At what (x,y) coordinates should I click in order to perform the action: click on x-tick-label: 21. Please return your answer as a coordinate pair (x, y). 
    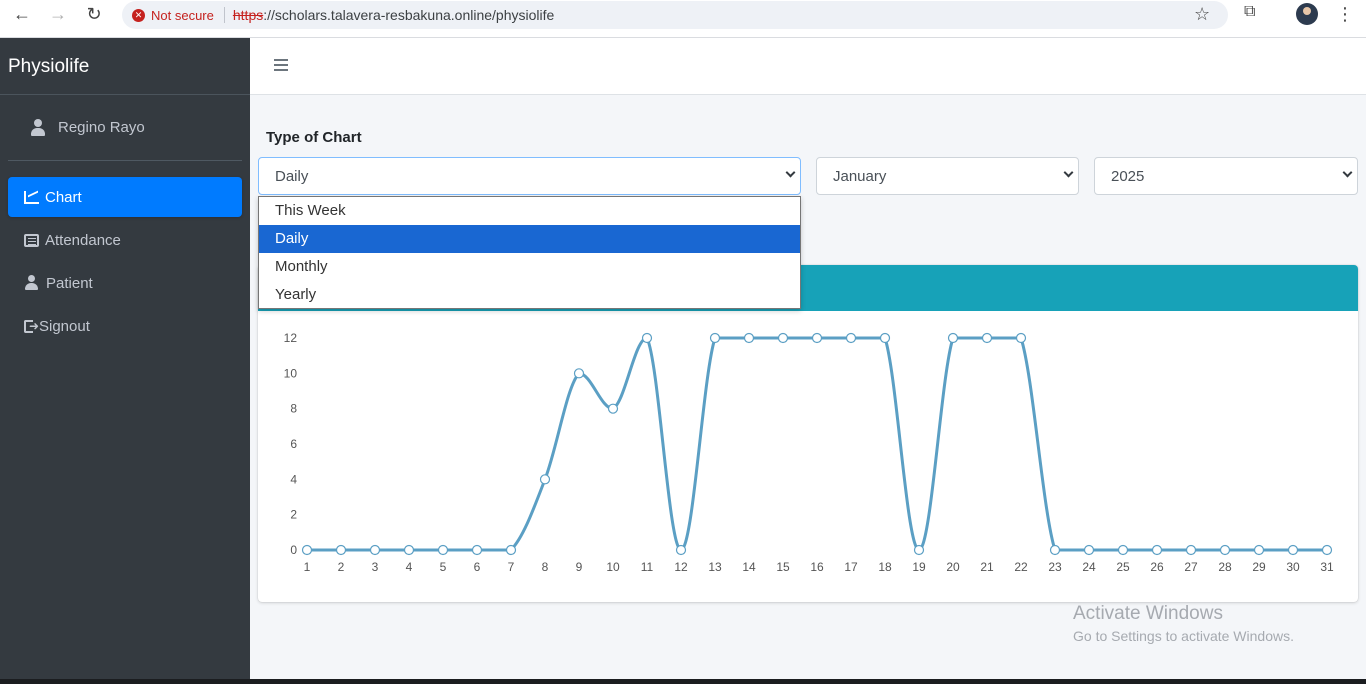
    Looking at the image, I should click on (987, 567).